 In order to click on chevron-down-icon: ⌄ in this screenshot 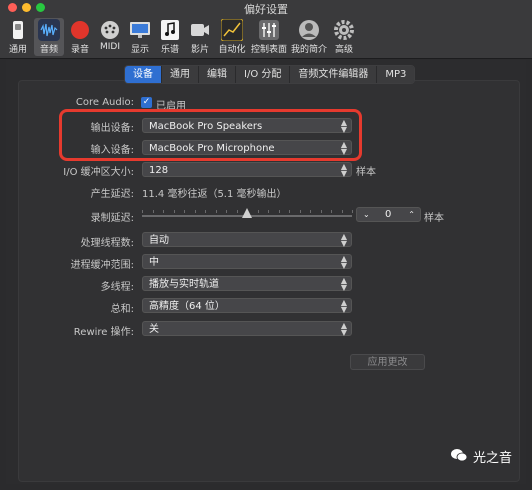, I will do `click(366, 214)`.